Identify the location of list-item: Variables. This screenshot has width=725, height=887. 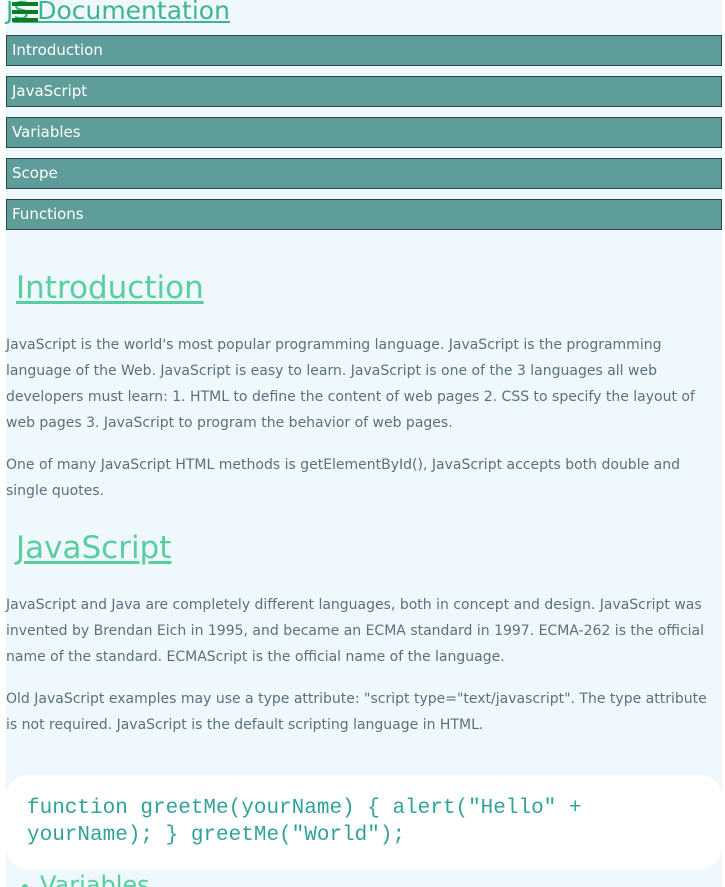
(86, 878).